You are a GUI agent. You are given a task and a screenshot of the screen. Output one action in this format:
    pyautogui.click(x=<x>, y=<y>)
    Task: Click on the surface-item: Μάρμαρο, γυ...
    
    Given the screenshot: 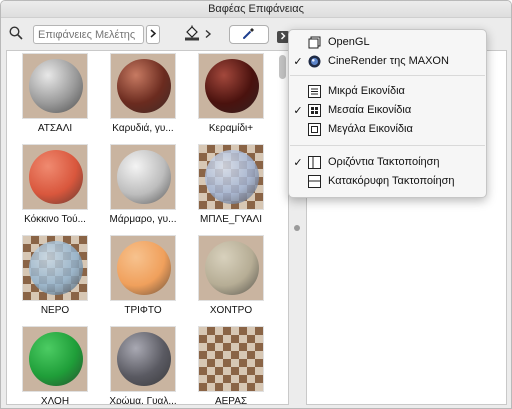 What is the action you would take?
    pyautogui.click(x=143, y=185)
    